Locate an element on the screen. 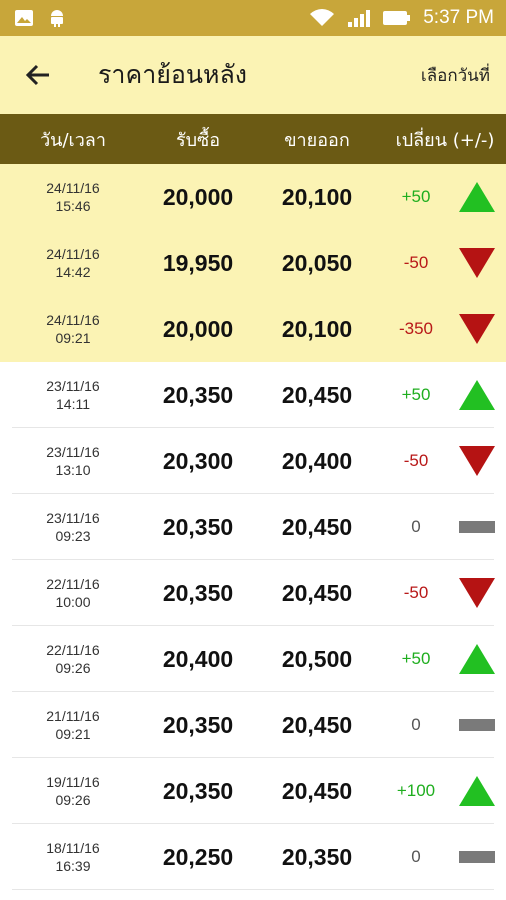  datetime-cell: 24/11/16 15:46 is located at coordinates (73, 197).